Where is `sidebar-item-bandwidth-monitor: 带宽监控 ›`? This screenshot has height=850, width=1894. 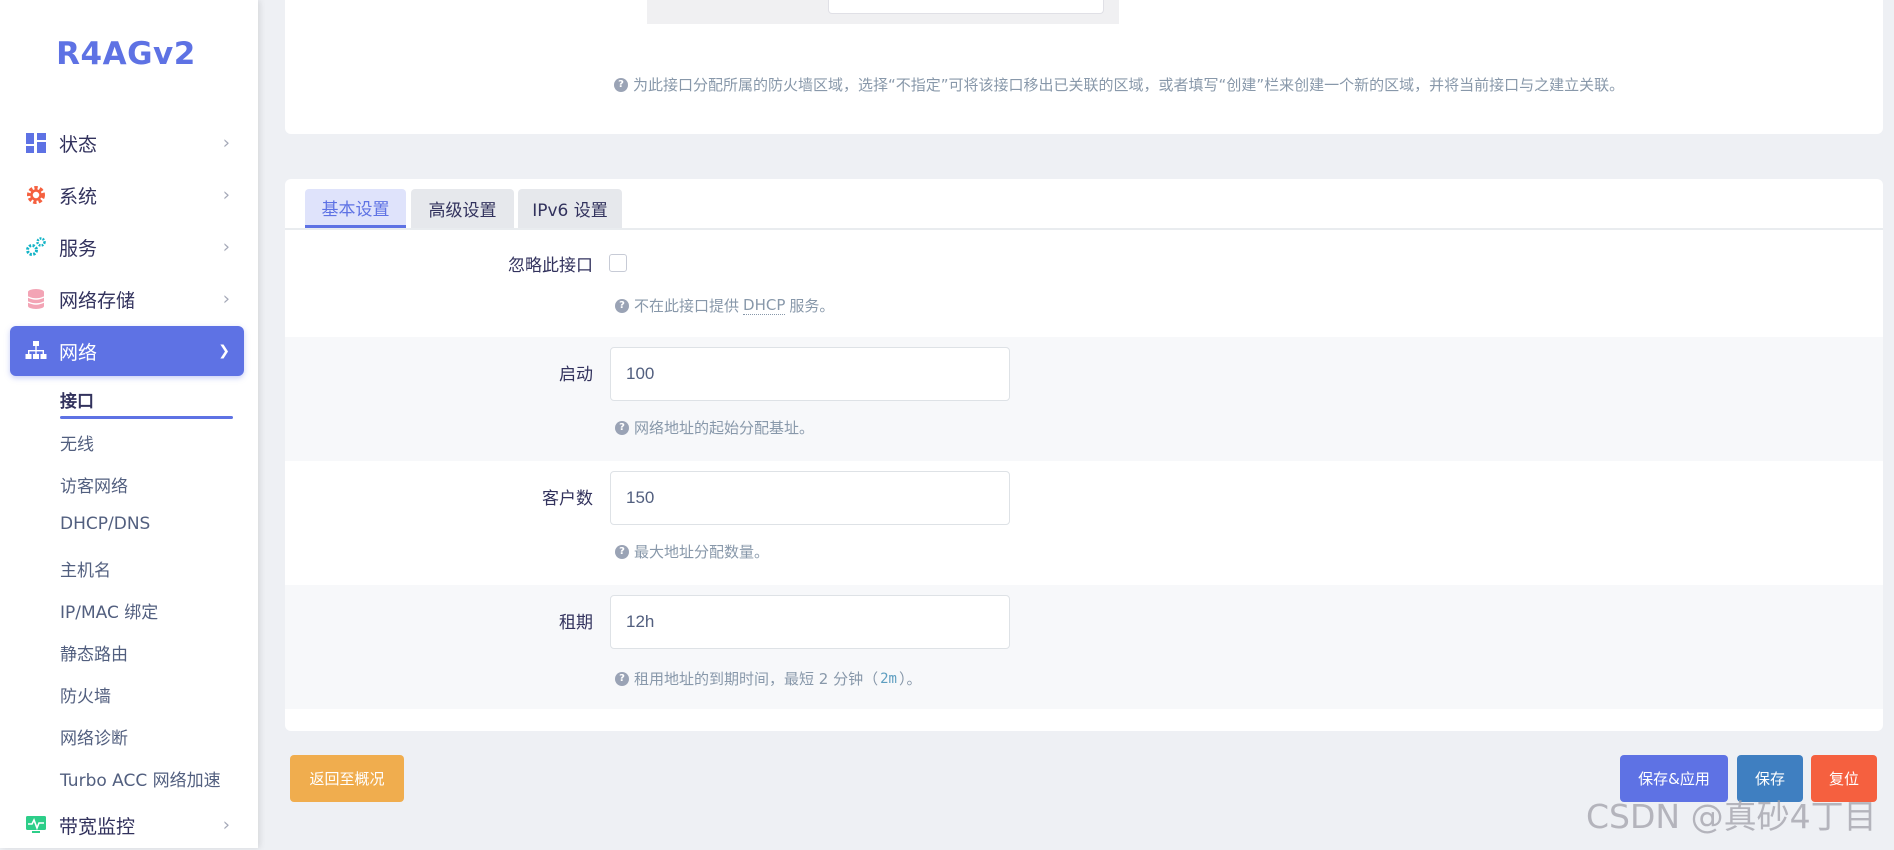
sidebar-item-bandwidth-monitor: 带宽监控 › is located at coordinates (127, 825).